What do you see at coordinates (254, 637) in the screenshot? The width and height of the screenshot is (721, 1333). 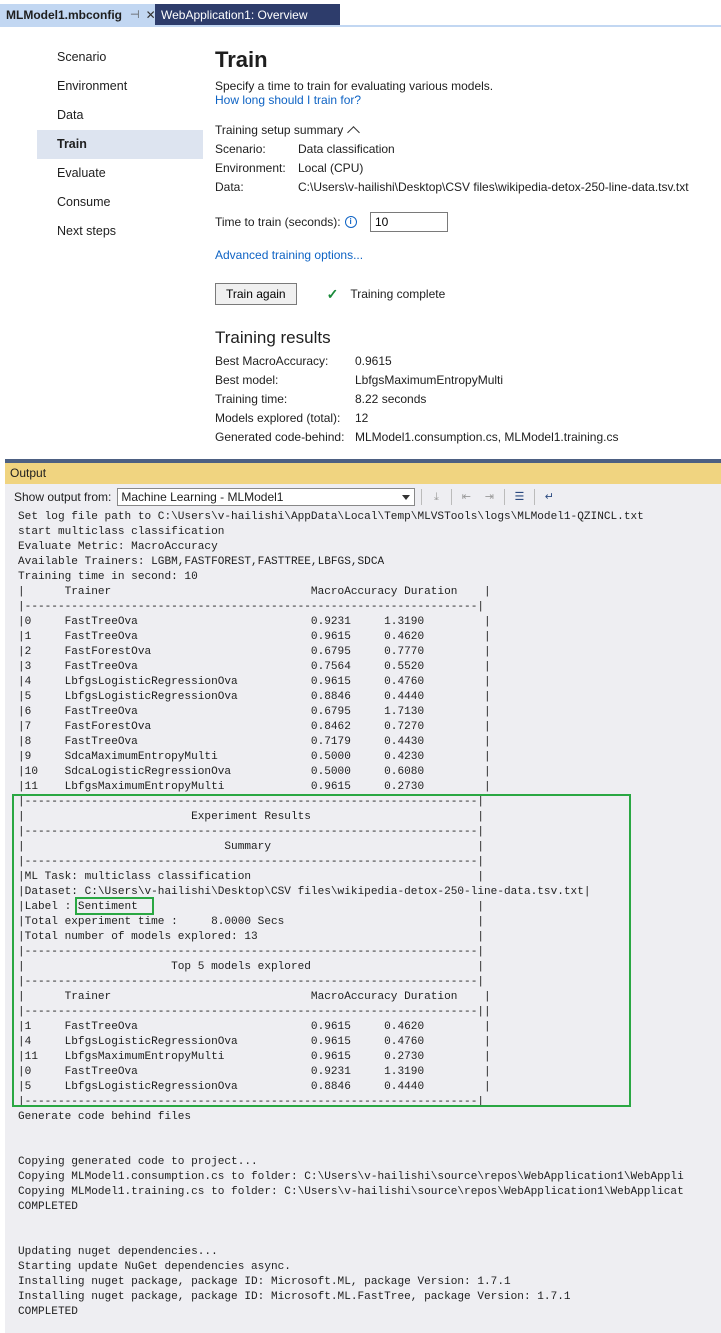 I see `output-log-line: |1 FastTreeOva 0.9615 0.4620 |` at bounding box center [254, 637].